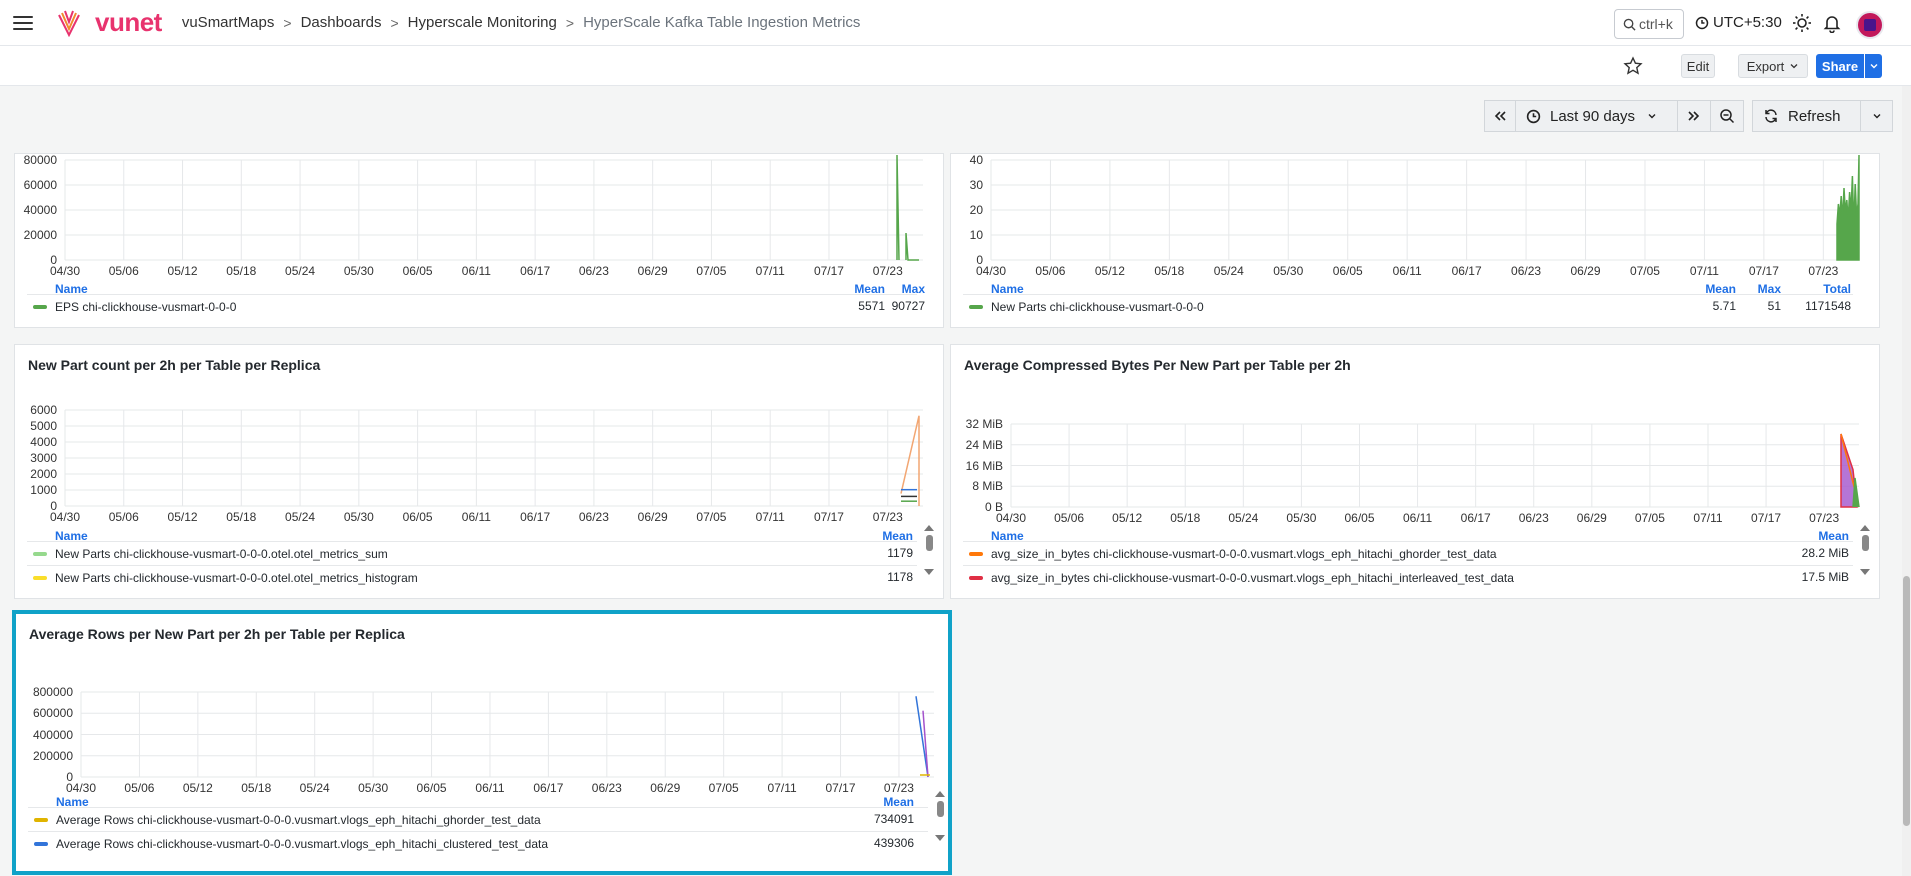 This screenshot has height=876, width=1911. Describe the element at coordinates (1593, 116) in the screenshot. I see `time-range-label: Last 90 days` at that location.